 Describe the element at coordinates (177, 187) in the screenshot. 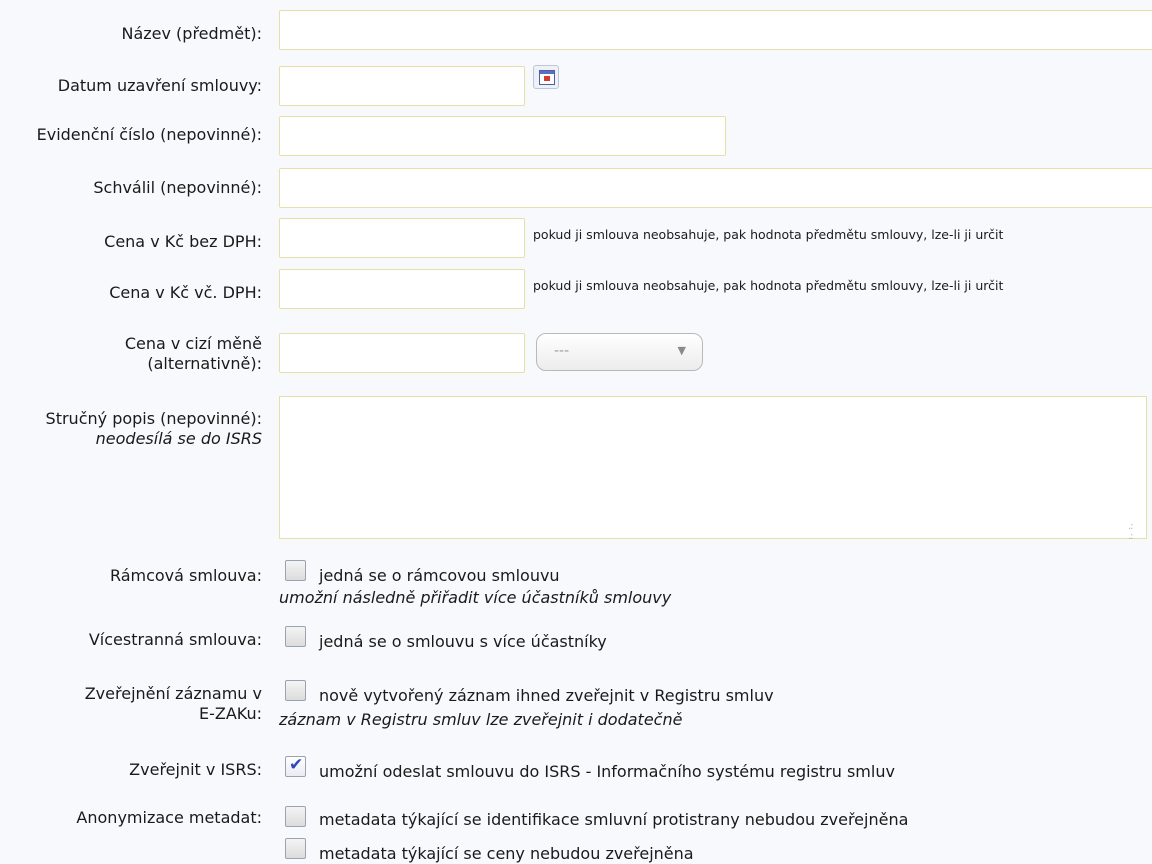

I see `label-schvalil: Schválil (nepovinné):` at that location.